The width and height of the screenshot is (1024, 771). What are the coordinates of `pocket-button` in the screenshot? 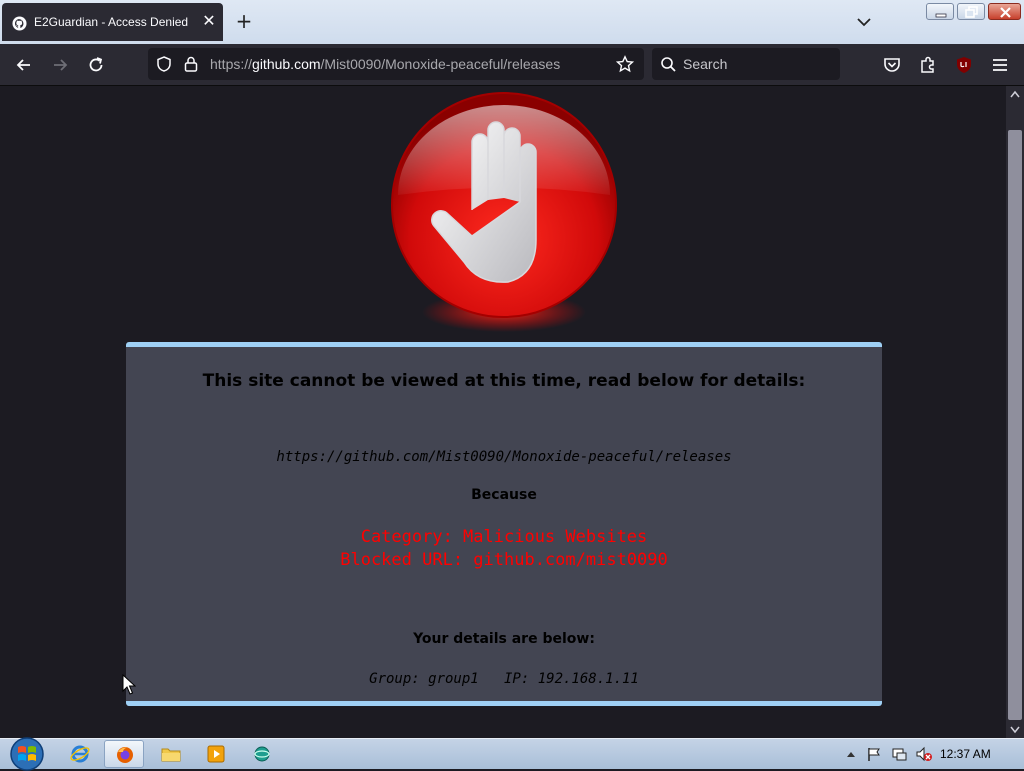 It's located at (892, 65).